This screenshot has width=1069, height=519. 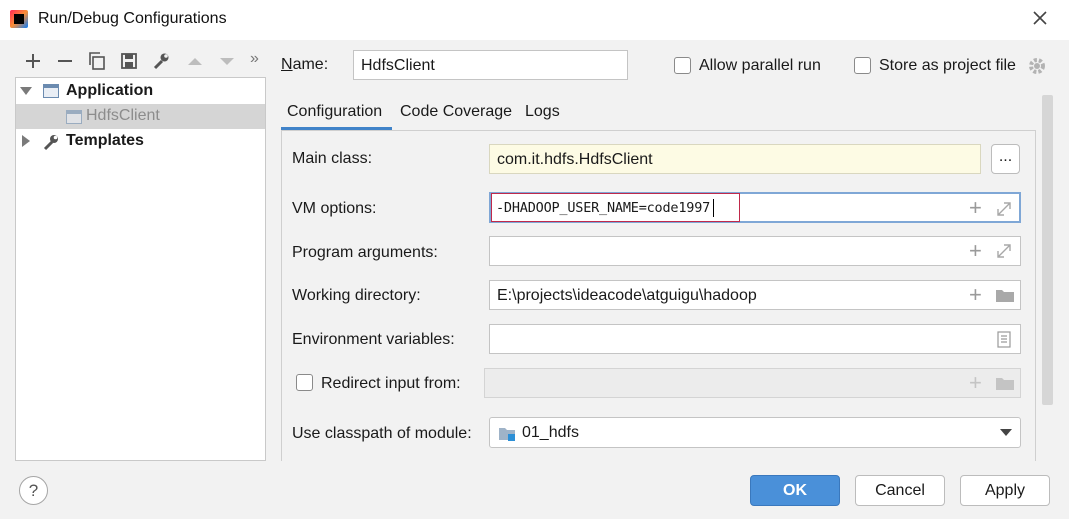 What do you see at coordinates (65, 61) in the screenshot?
I see `remove-icon` at bounding box center [65, 61].